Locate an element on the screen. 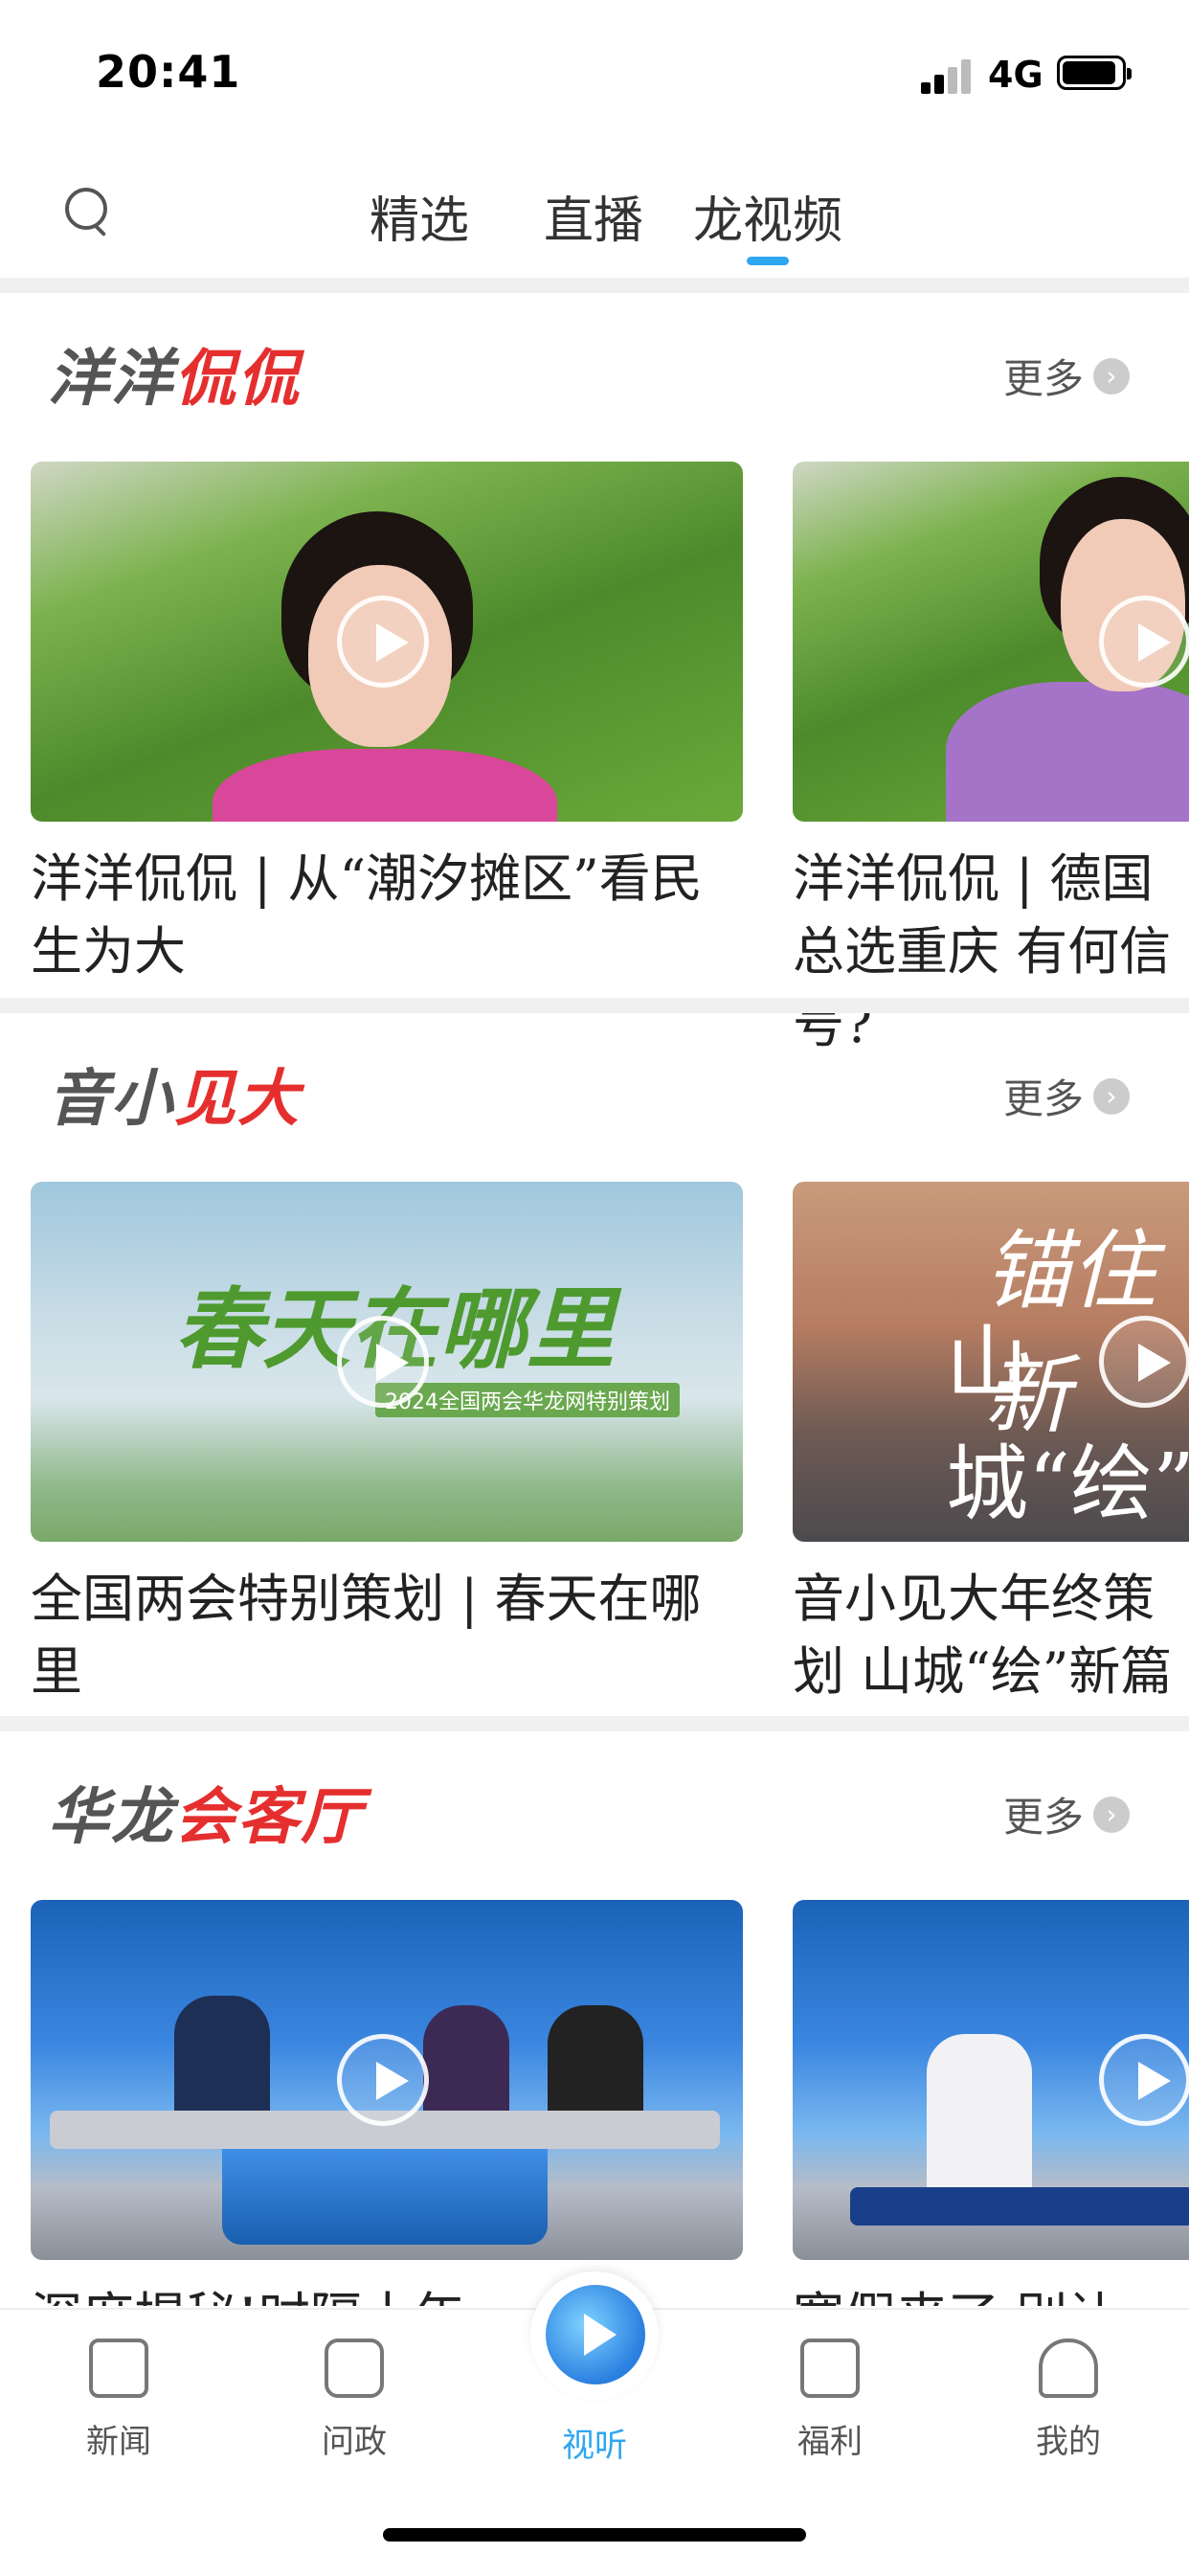 The image size is (1189, 2576). video-title: 全国两会特别策划 | 春天在哪里 is located at coordinates (375, 1635).